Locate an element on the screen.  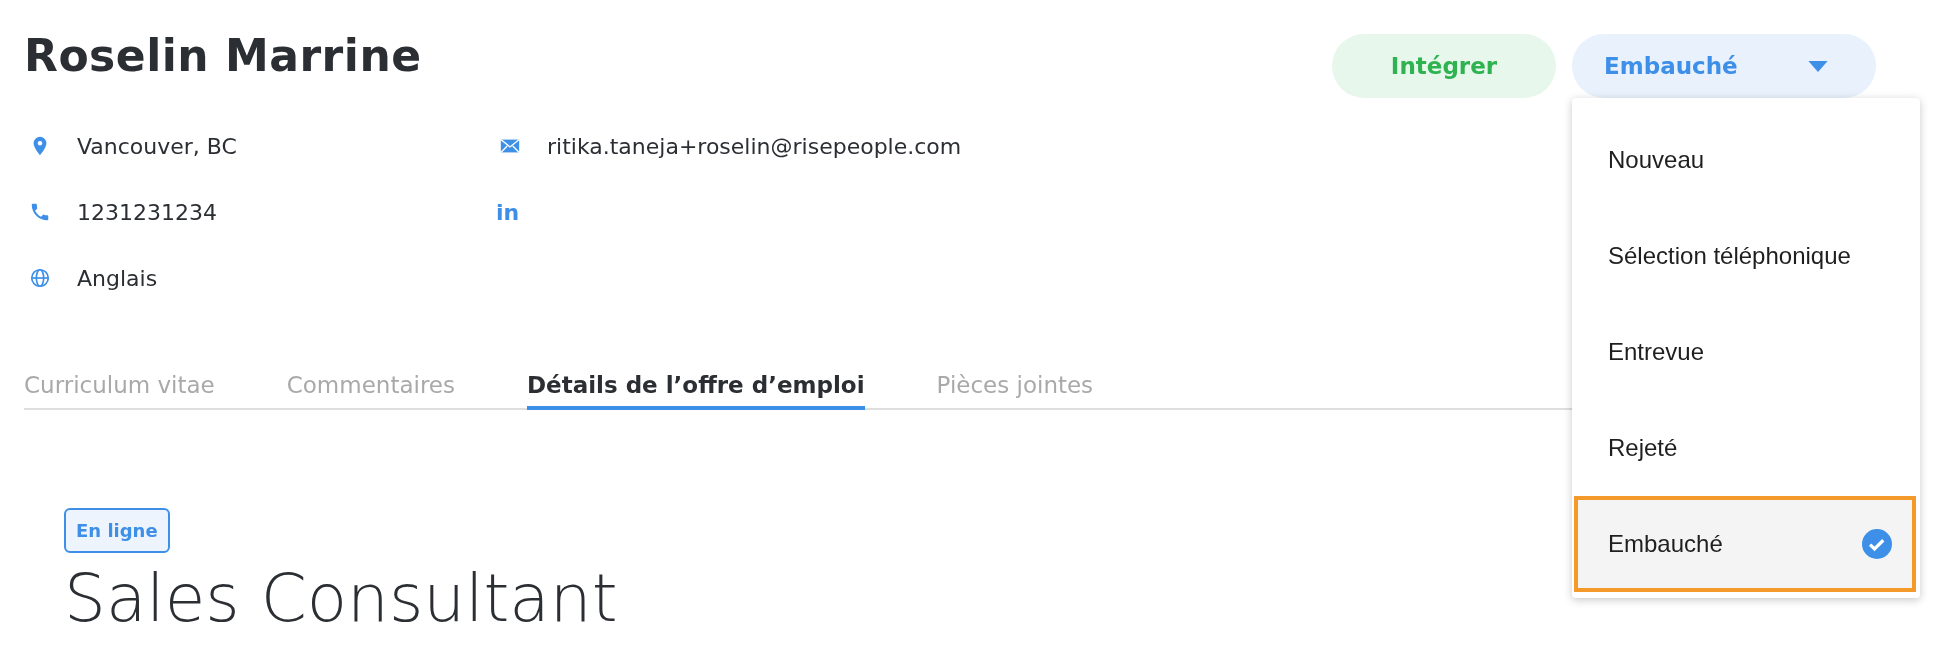
status-option: Rejeté is located at coordinates (1745, 448).